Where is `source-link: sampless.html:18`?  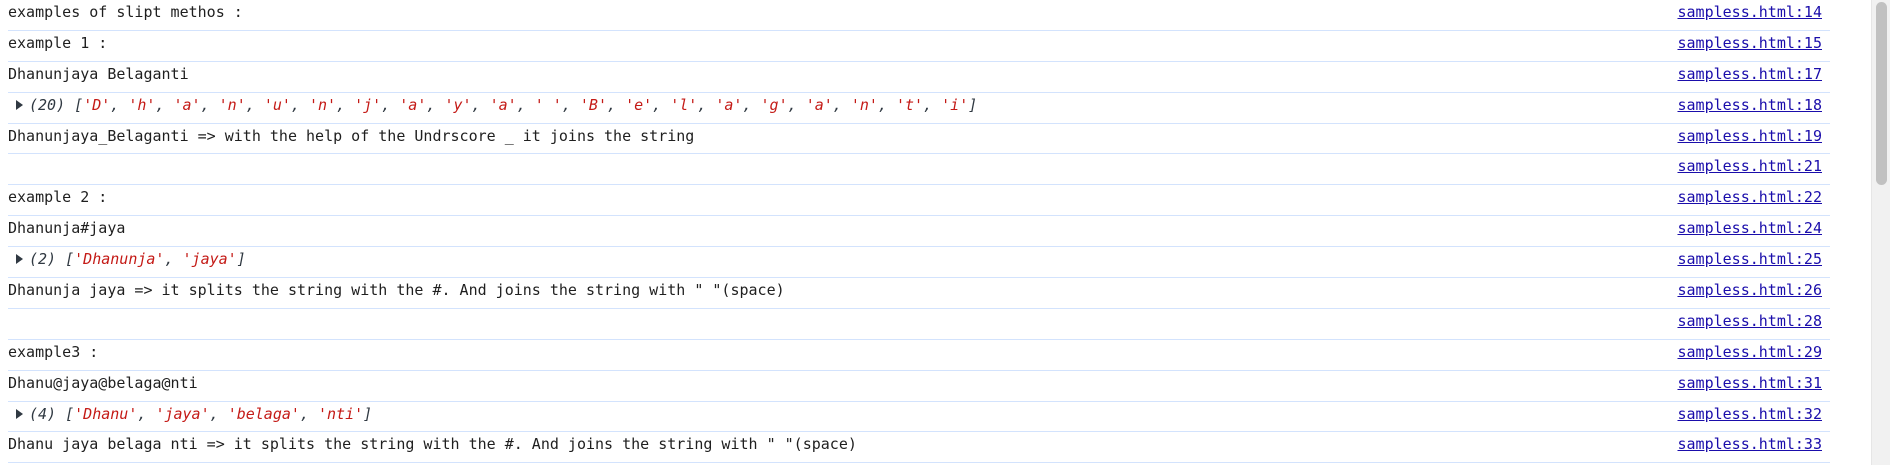
source-link: sampless.html:18 is located at coordinates (1750, 105).